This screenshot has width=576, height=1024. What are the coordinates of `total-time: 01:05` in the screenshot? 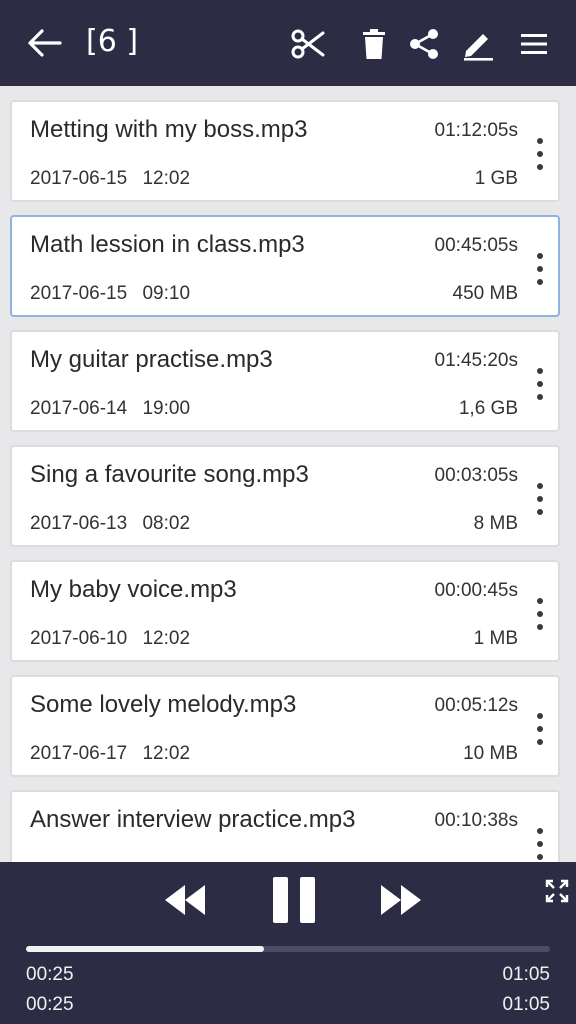 It's located at (526, 974).